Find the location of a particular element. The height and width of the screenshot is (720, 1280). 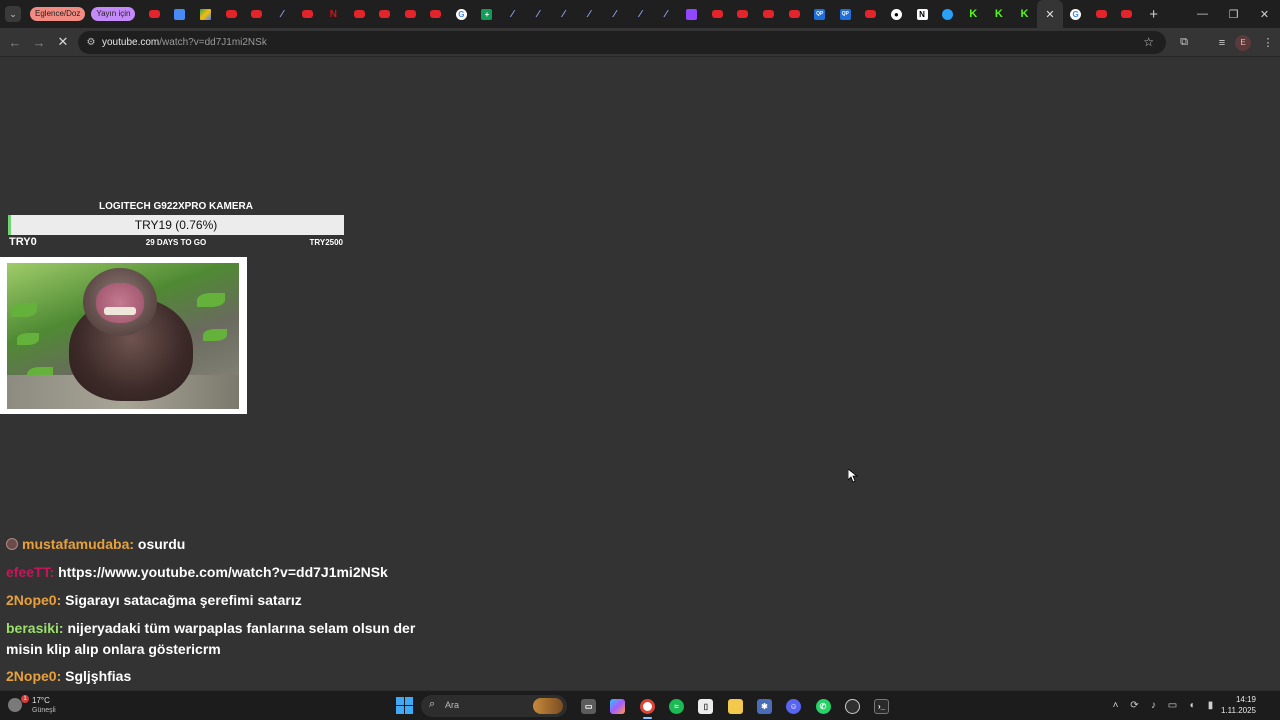

menu-icon: ⋮ is located at coordinates (1268, 42).